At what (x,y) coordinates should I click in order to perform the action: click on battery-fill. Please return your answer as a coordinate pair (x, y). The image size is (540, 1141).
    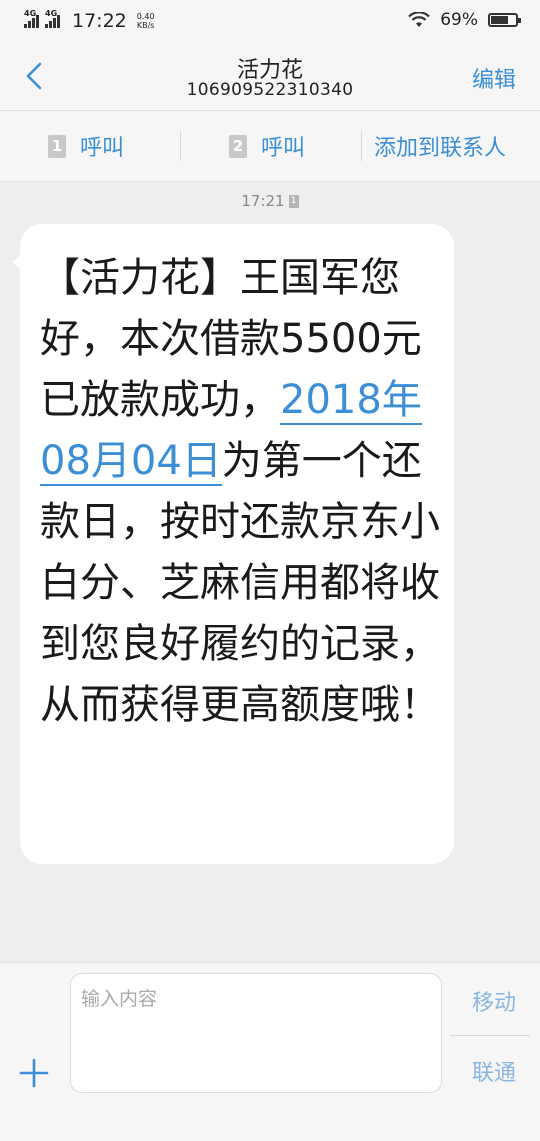
    Looking at the image, I should click on (499, 20).